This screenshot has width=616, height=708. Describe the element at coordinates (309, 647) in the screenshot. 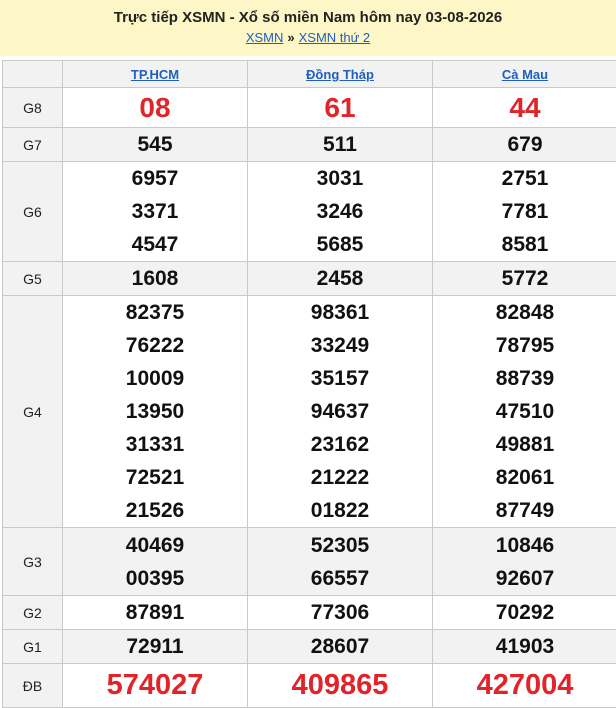

I see `prize-row-g1: G1729112860741903` at that location.